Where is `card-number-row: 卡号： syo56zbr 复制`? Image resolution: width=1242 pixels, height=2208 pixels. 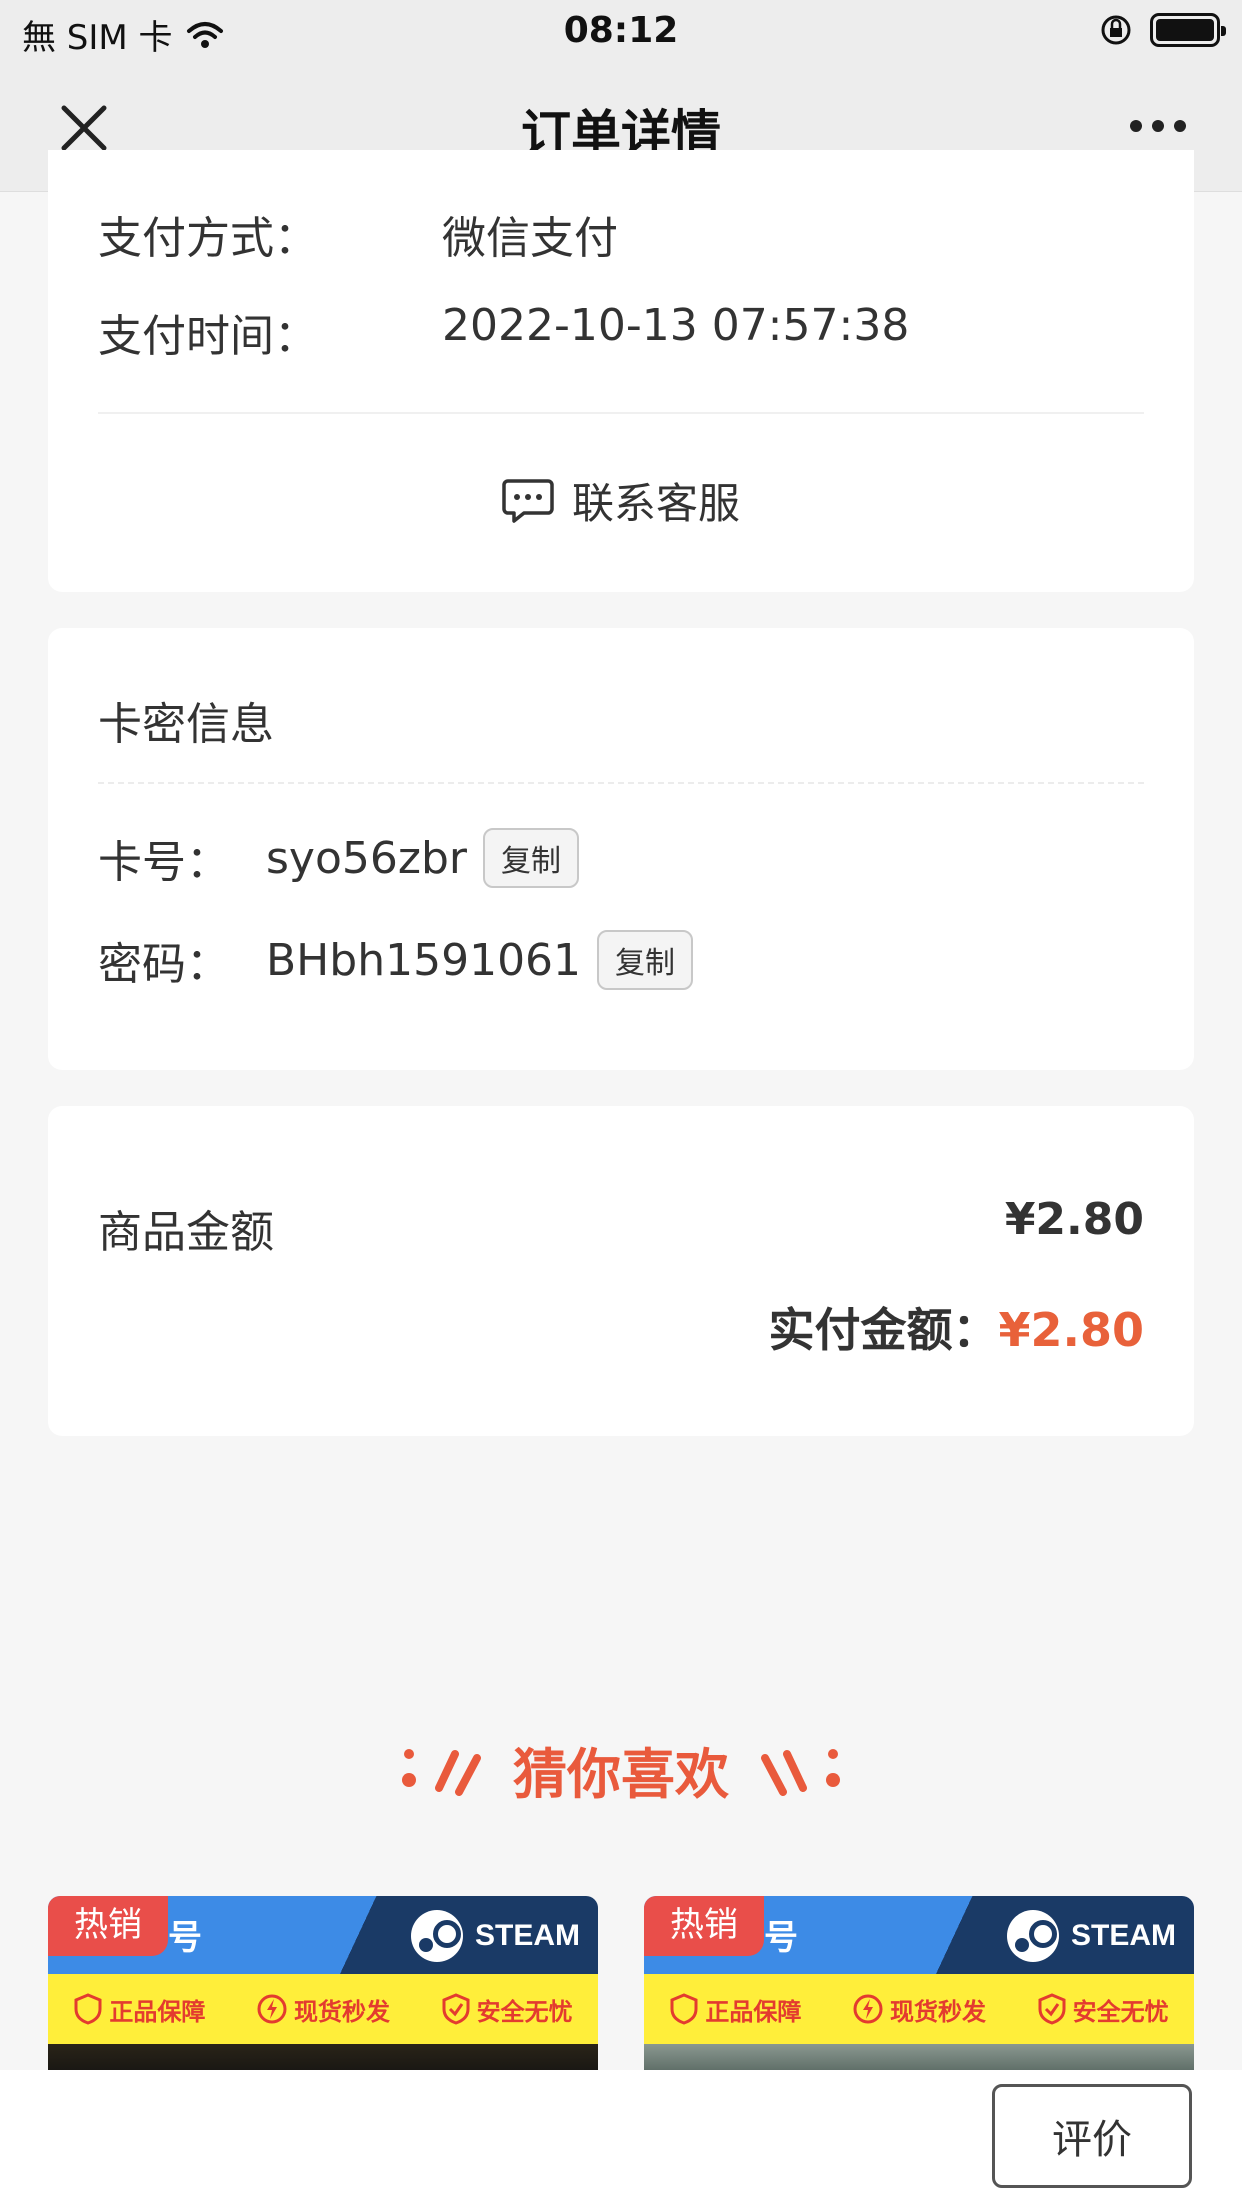
card-number-row: 卡号： syo56zbr 复制 is located at coordinates (338, 858).